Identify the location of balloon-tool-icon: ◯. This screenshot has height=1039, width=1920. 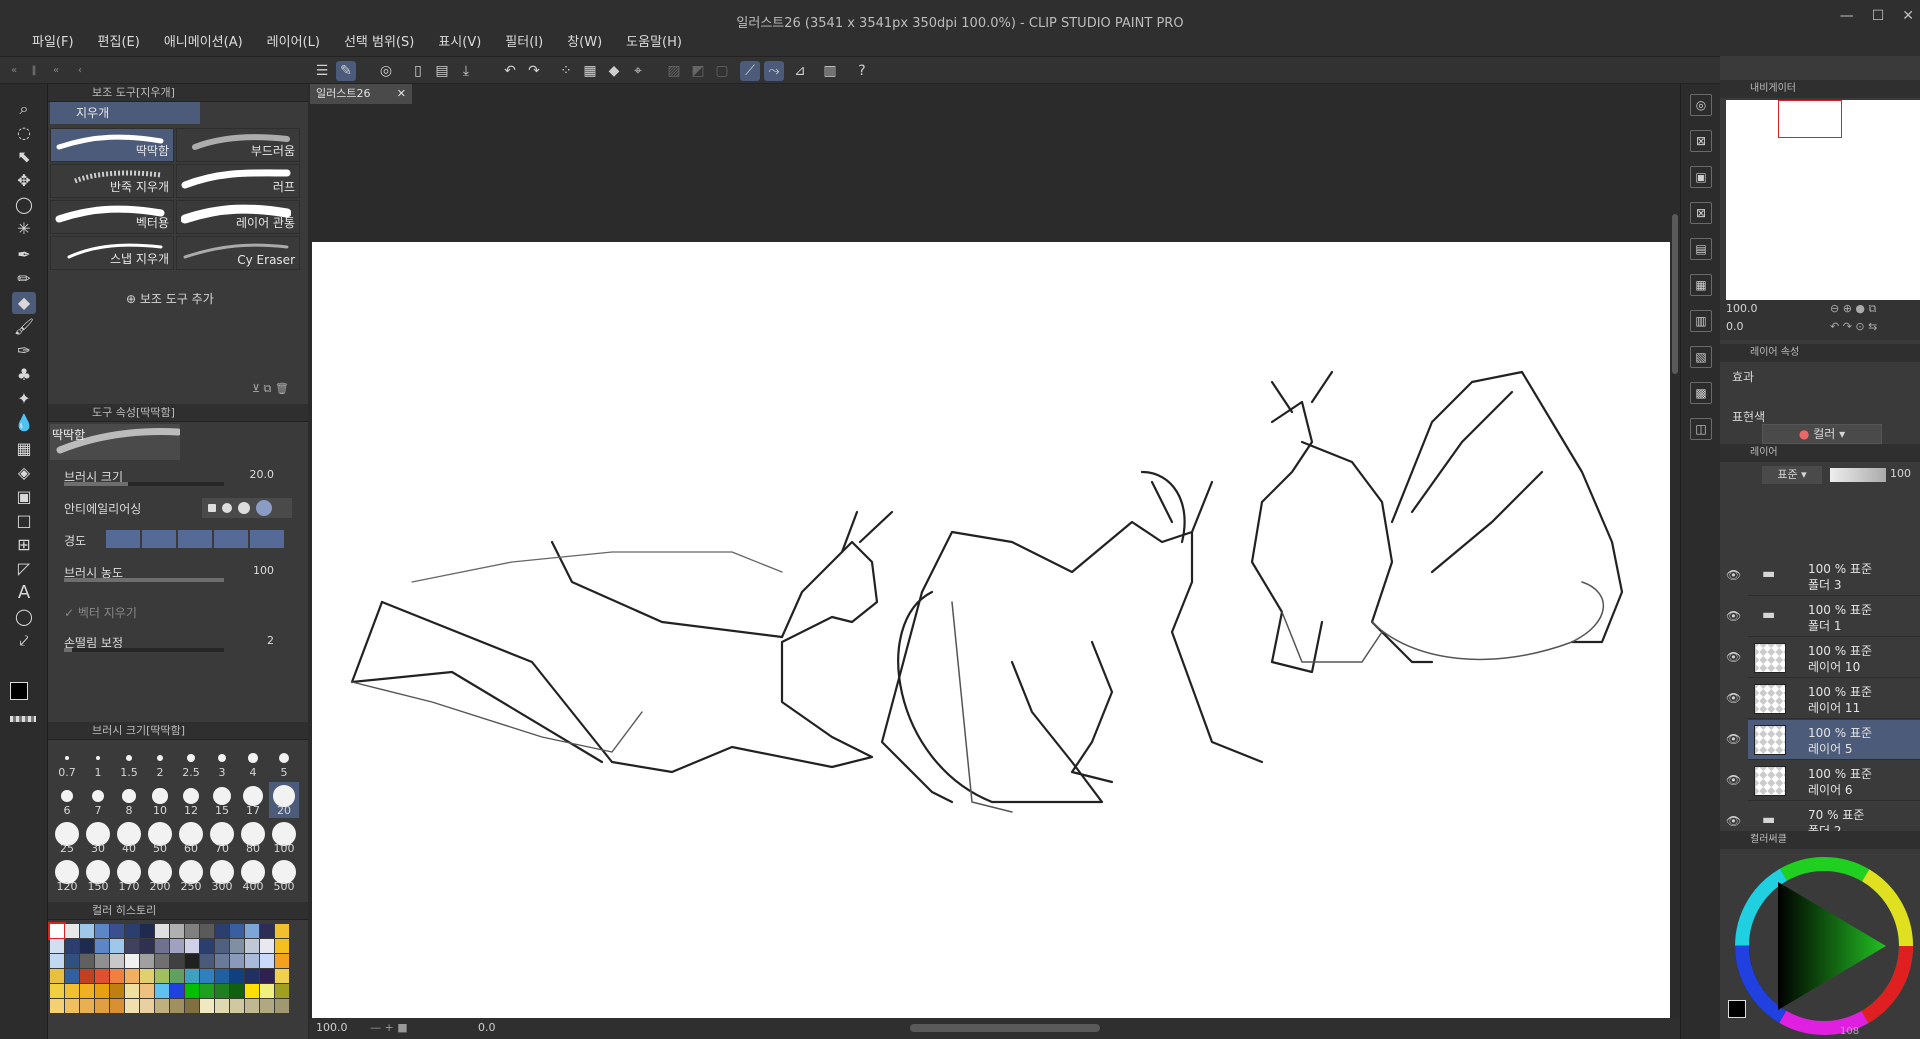
(24, 617).